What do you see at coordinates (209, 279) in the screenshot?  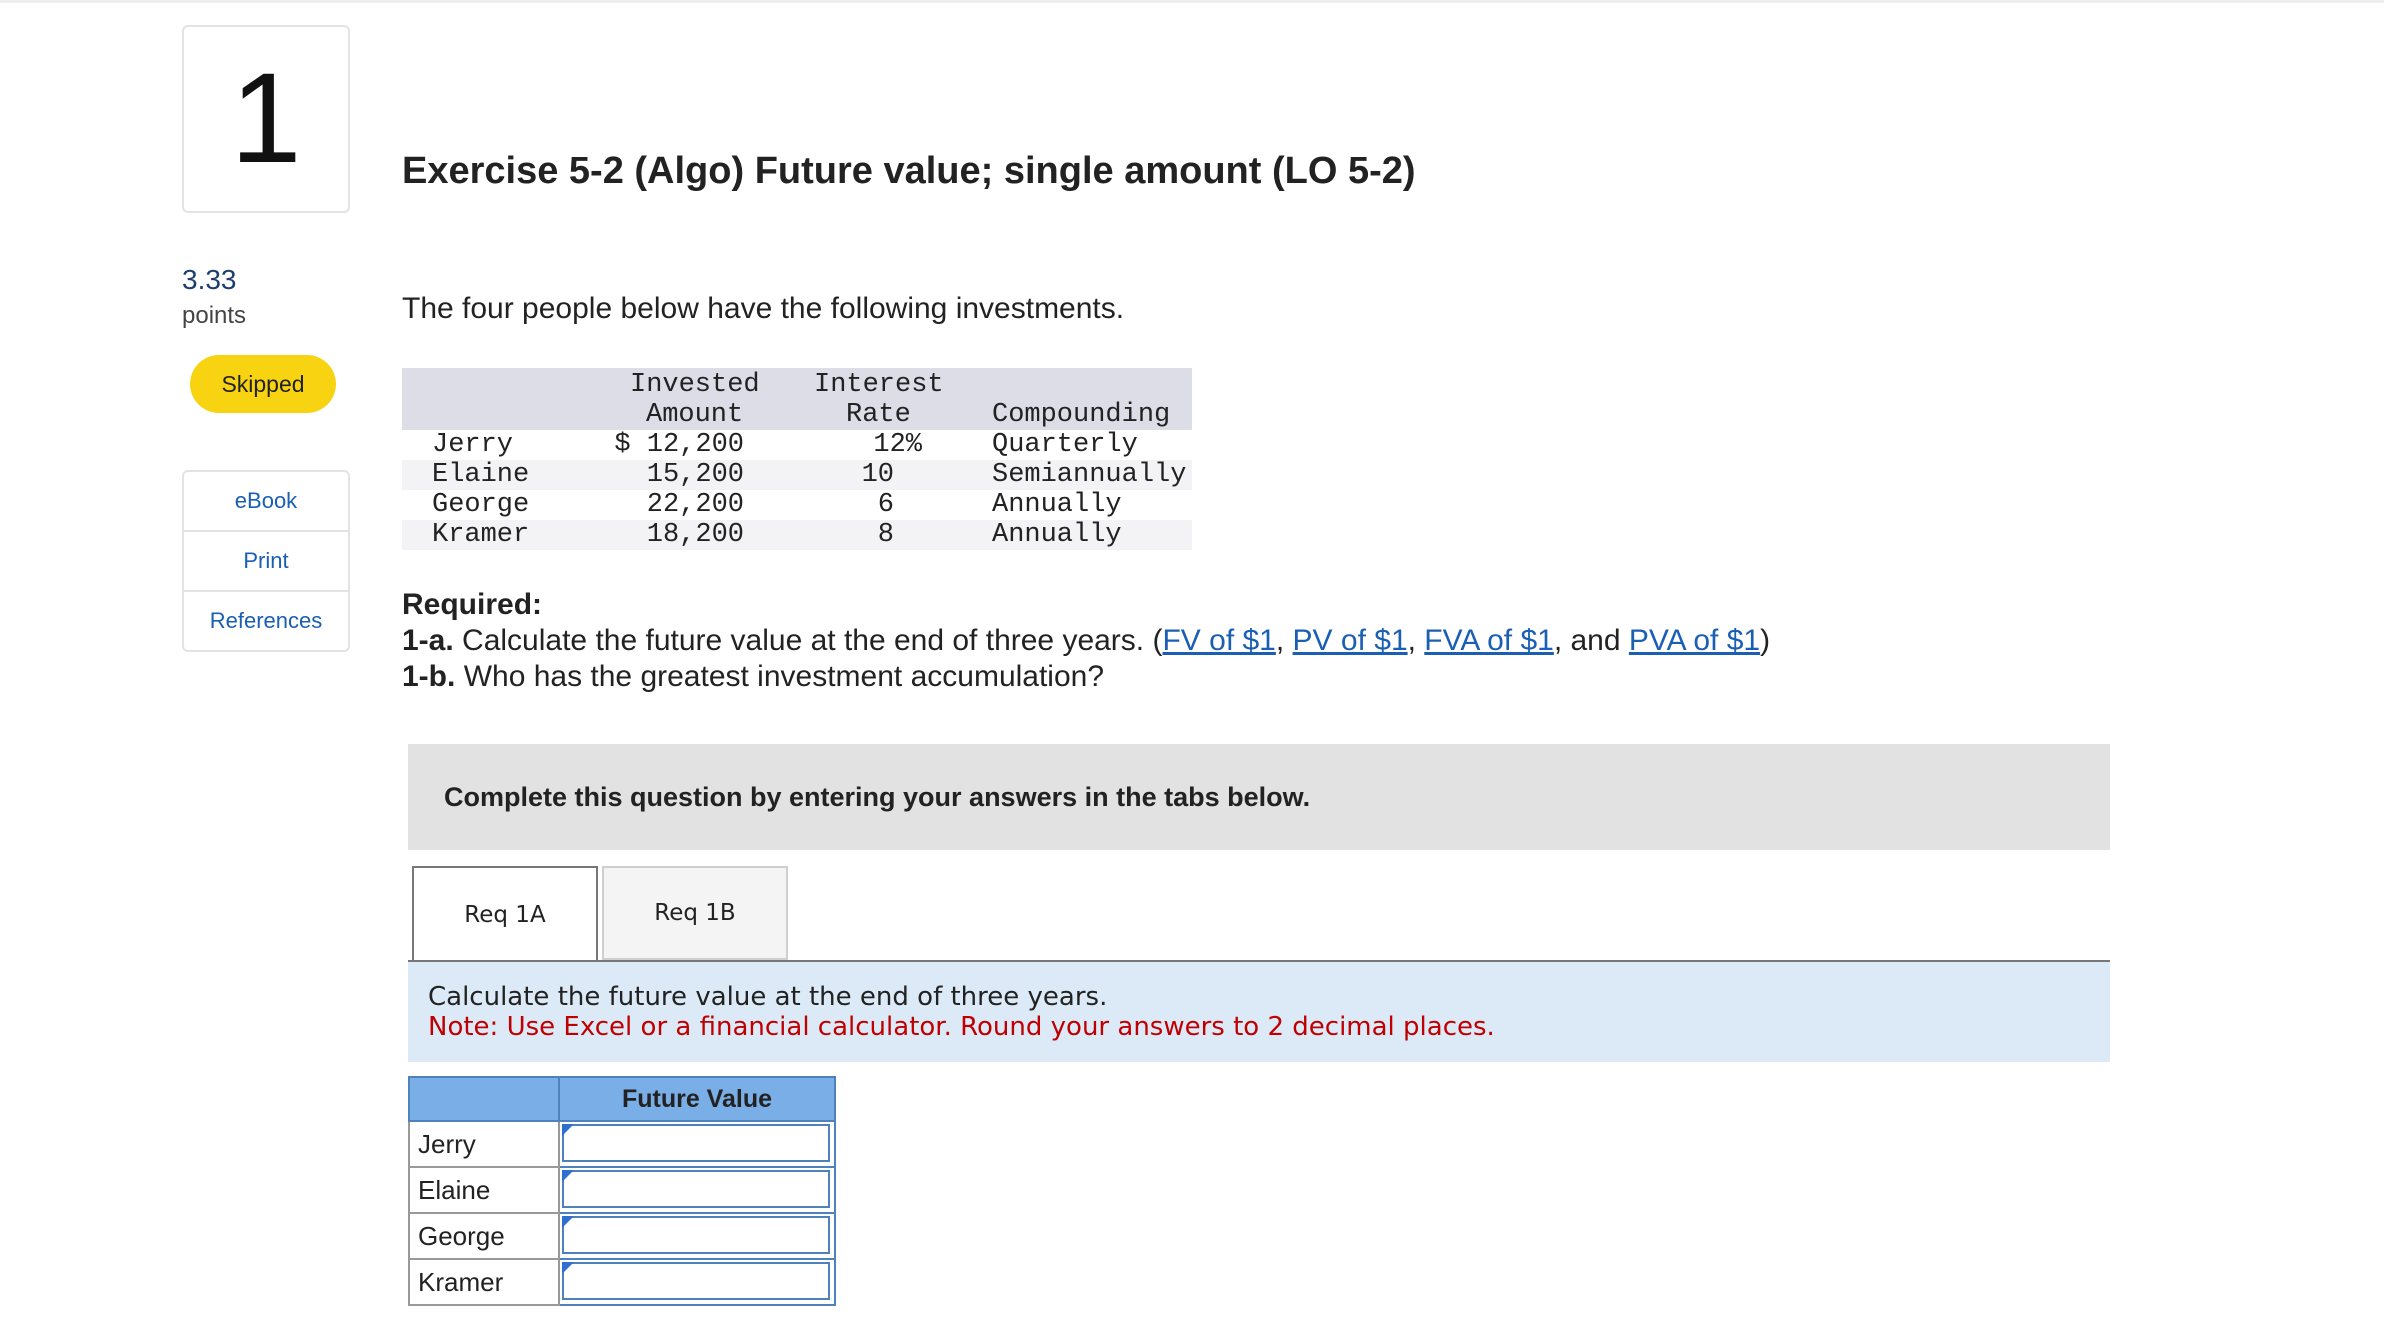 I see `points-value: 3.33` at bounding box center [209, 279].